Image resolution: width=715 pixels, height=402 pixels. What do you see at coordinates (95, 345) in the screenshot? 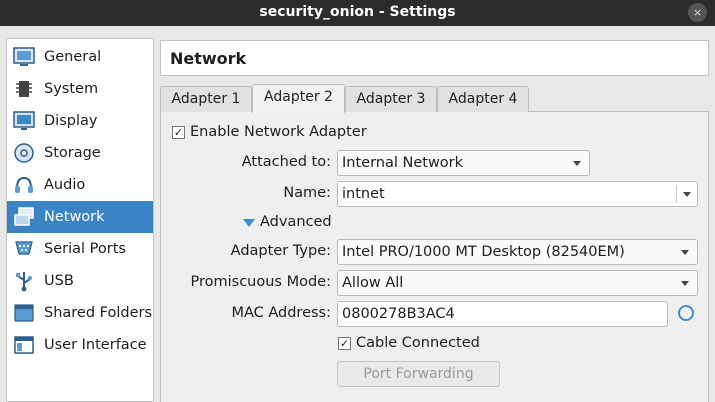
I see `sidebar-item-label: User Interface` at bounding box center [95, 345].